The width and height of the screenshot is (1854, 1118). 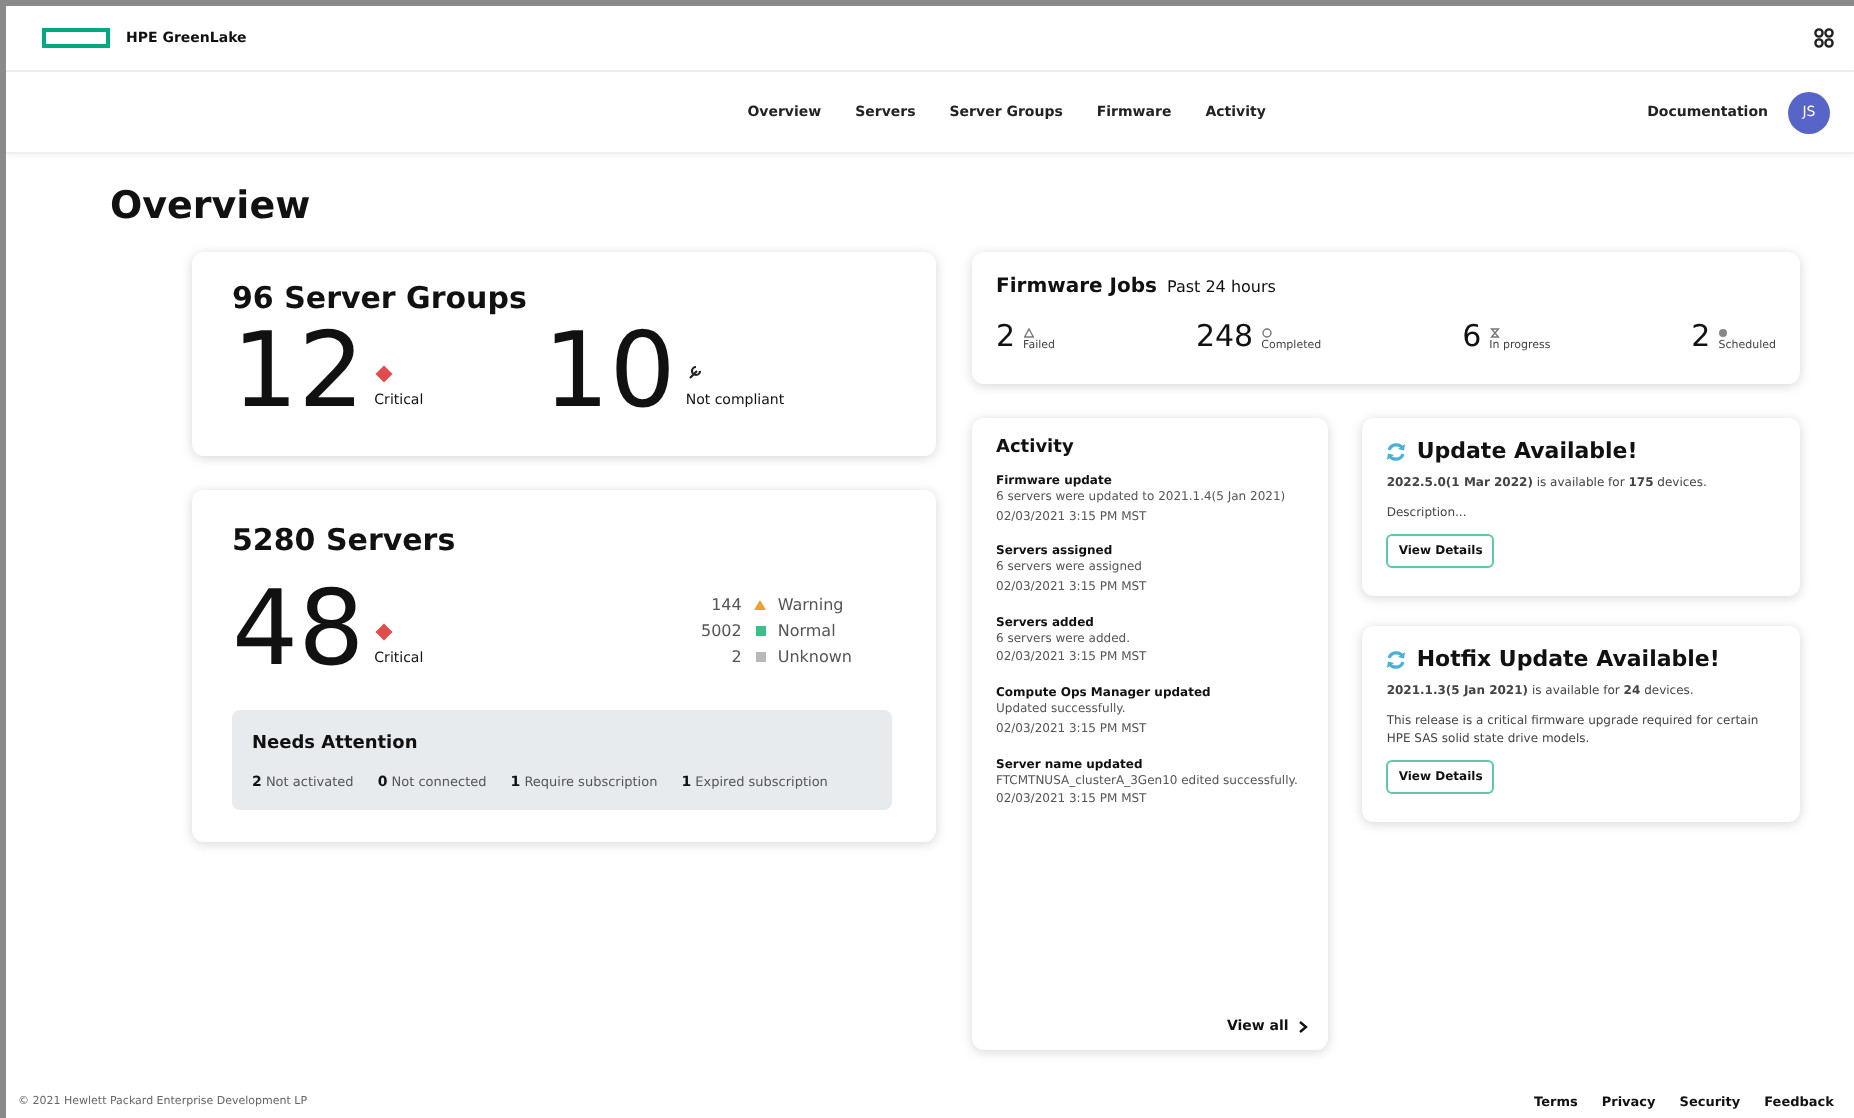 What do you see at coordinates (380, 298) in the screenshot?
I see `card-title: 96 Server Groups` at bounding box center [380, 298].